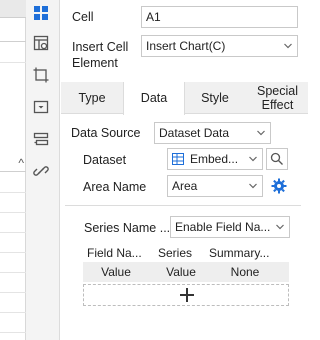 The height and width of the screenshot is (340, 320). Describe the element at coordinates (92, 98) in the screenshot. I see `tab-type: Type` at that location.